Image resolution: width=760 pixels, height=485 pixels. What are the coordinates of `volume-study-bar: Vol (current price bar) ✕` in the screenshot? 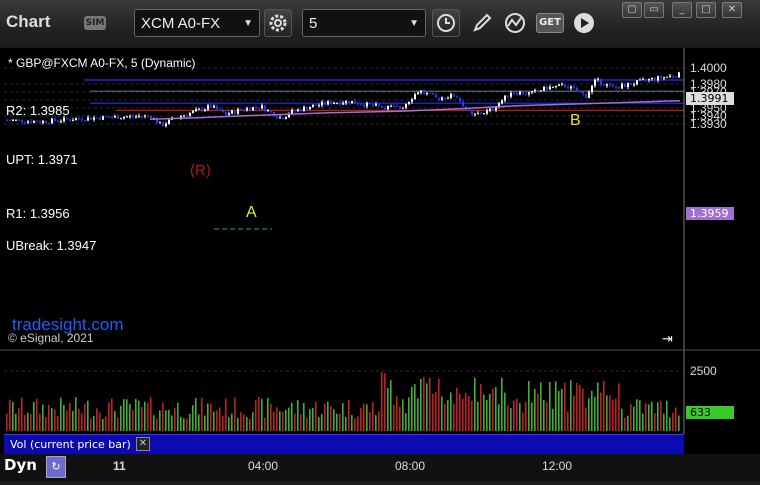 It's located at (344, 444).